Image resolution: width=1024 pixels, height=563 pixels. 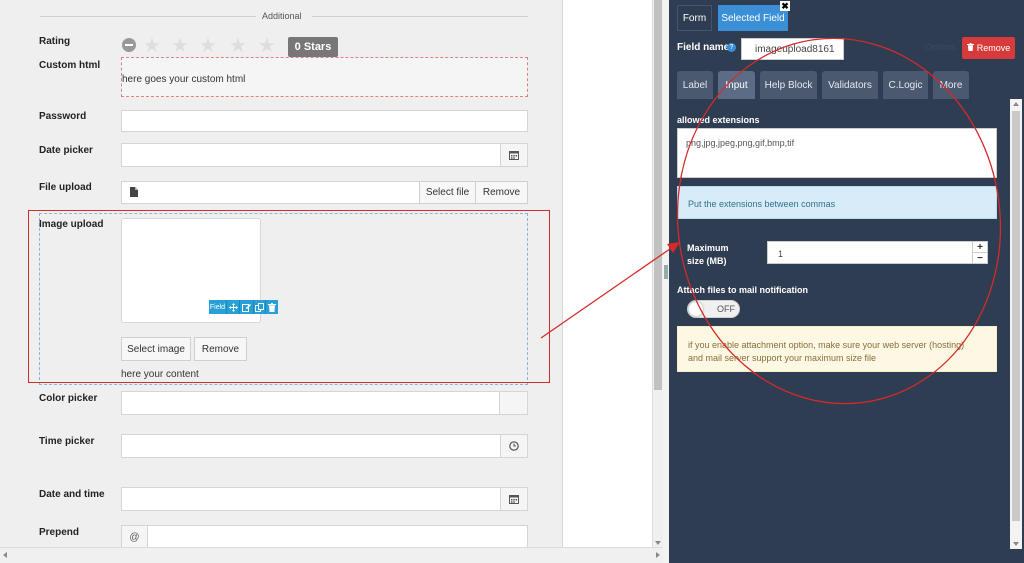 What do you see at coordinates (970, 48) in the screenshot?
I see `trash-icon` at bounding box center [970, 48].